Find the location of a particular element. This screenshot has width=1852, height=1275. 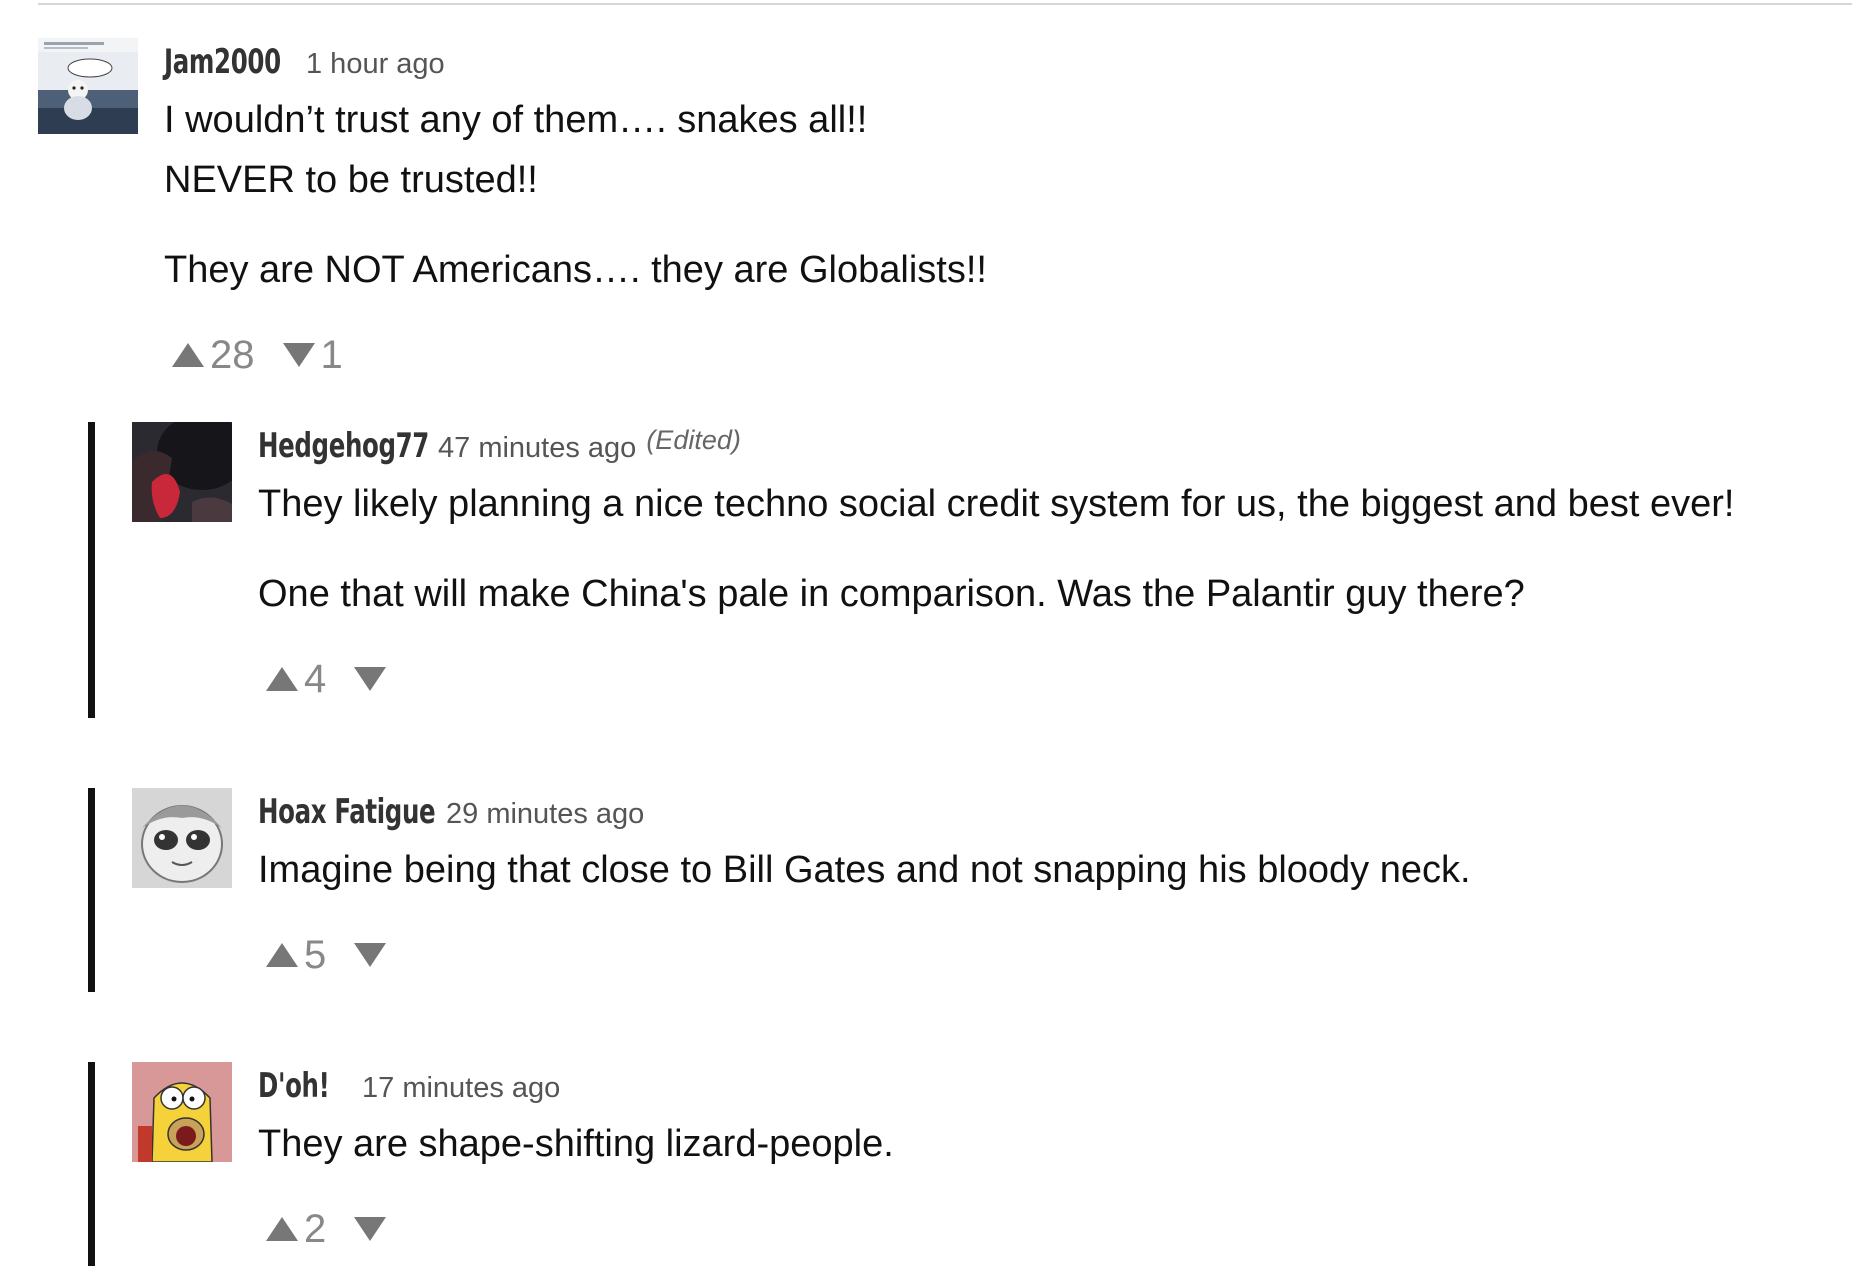

comment-line: They are shape-shifting lizard-people. is located at coordinates (576, 1144).